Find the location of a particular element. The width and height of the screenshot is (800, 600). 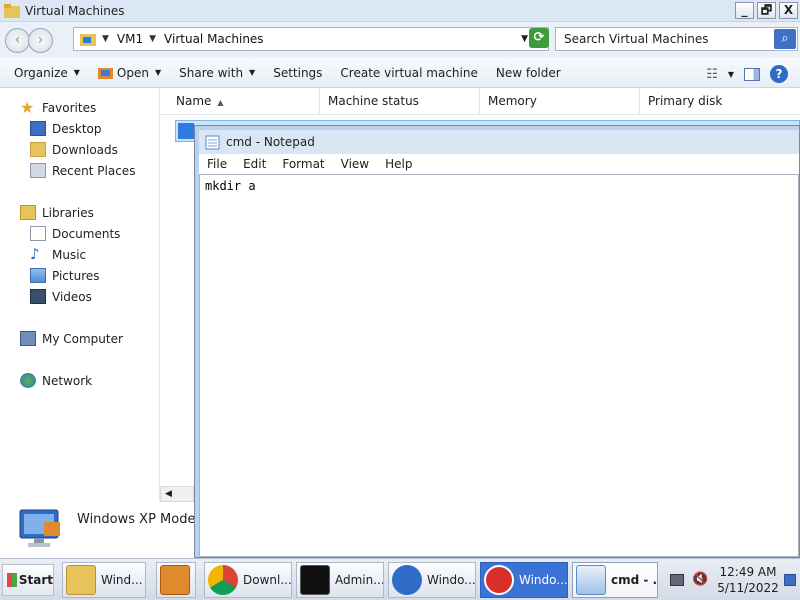

organize-button: Organize ▼ is located at coordinates (44, 73).